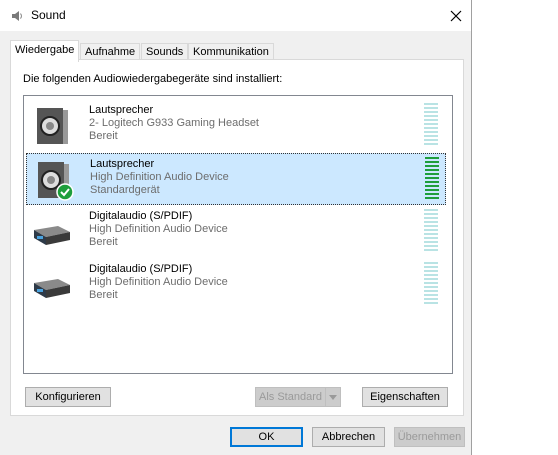  Describe the element at coordinates (348, 437) in the screenshot. I see `cancel-button: Abbrechen` at that location.